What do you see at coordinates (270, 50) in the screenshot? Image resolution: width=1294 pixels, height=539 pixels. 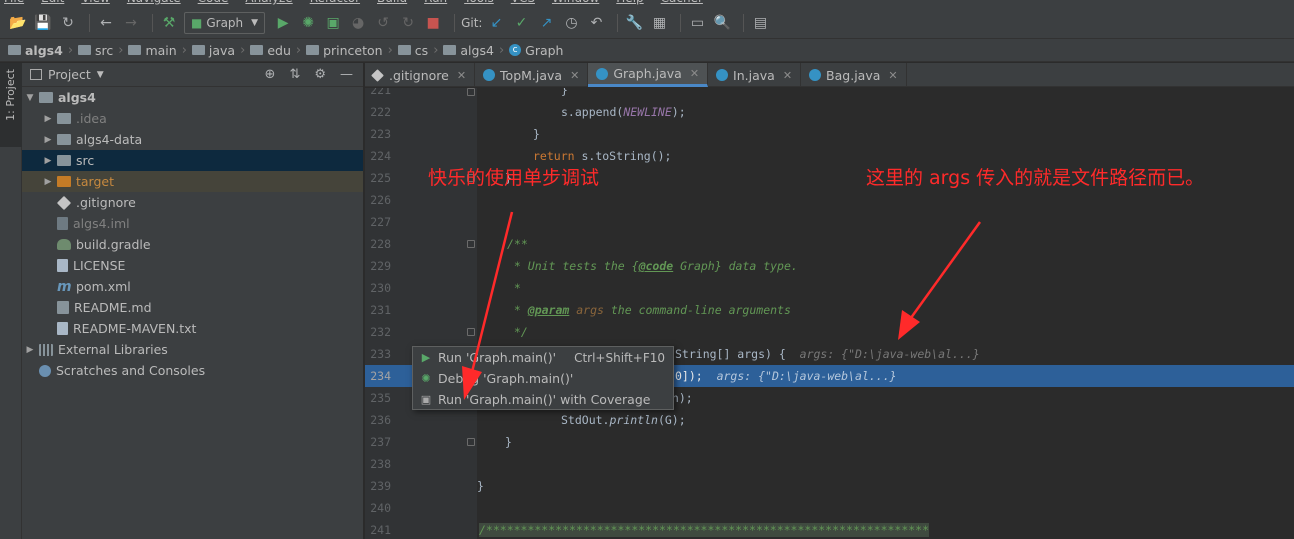 I see `breadcrumb-item: edu` at bounding box center [270, 50].